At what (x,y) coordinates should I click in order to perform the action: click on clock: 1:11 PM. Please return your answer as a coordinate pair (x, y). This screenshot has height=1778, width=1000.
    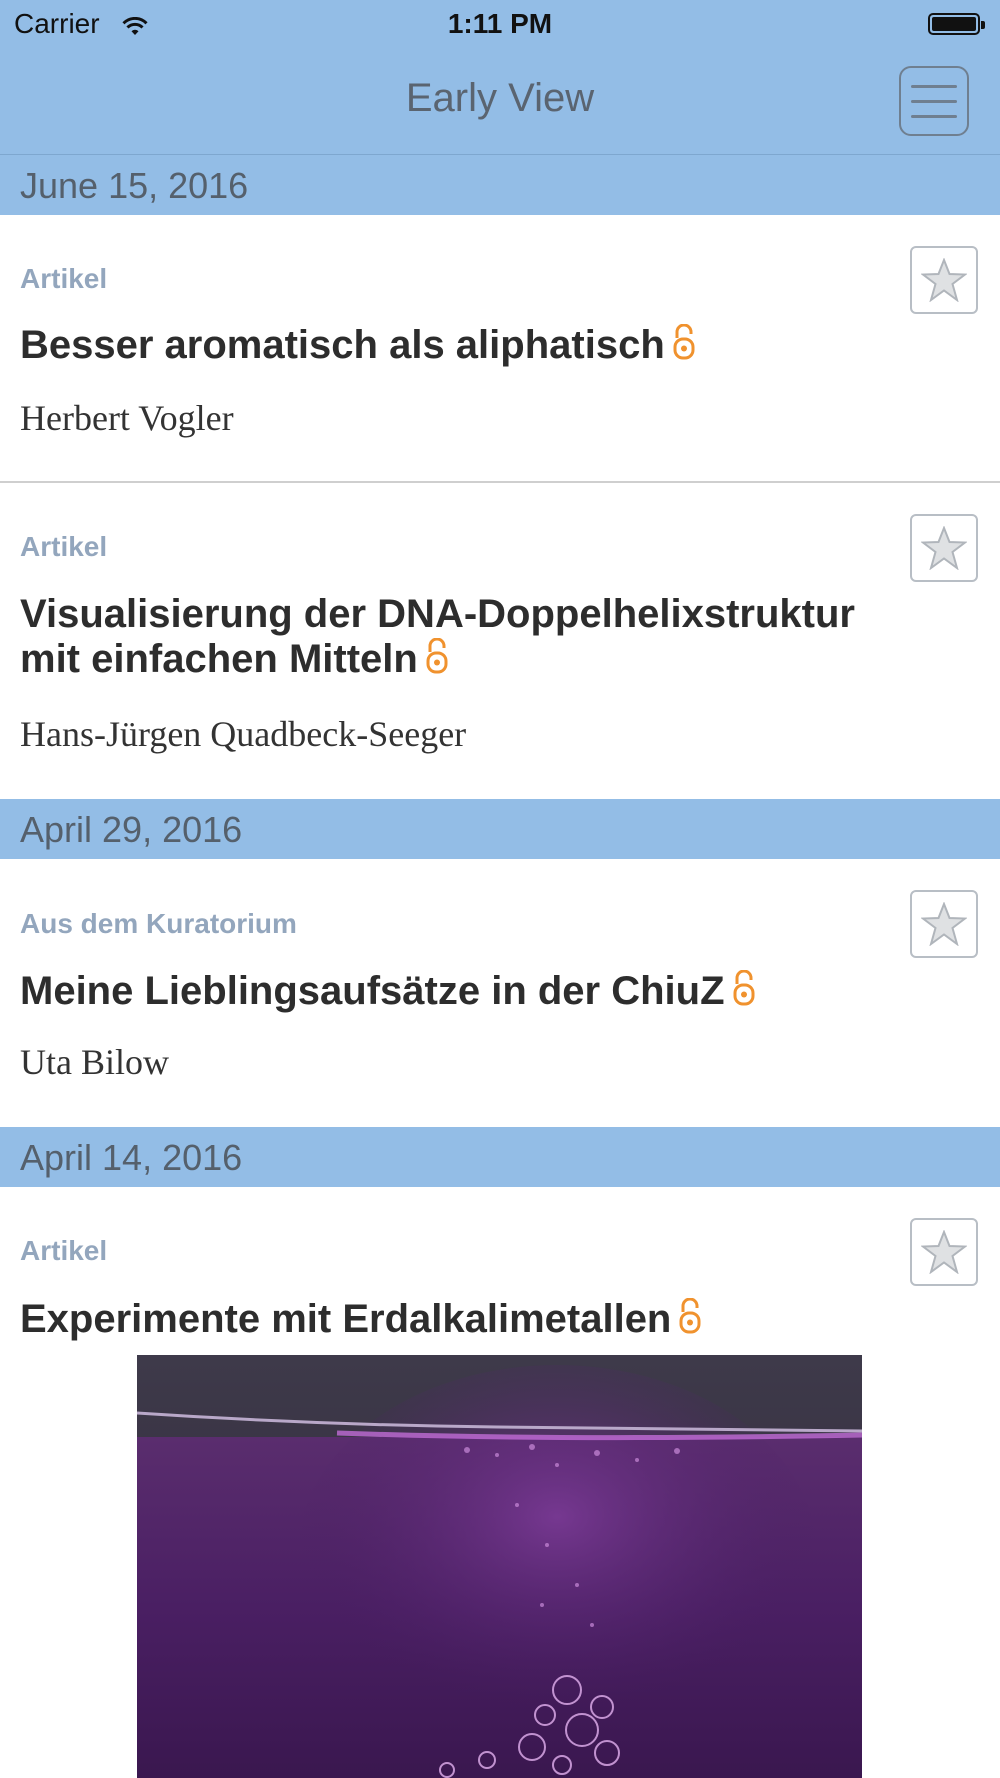
    Looking at the image, I should click on (500, 23).